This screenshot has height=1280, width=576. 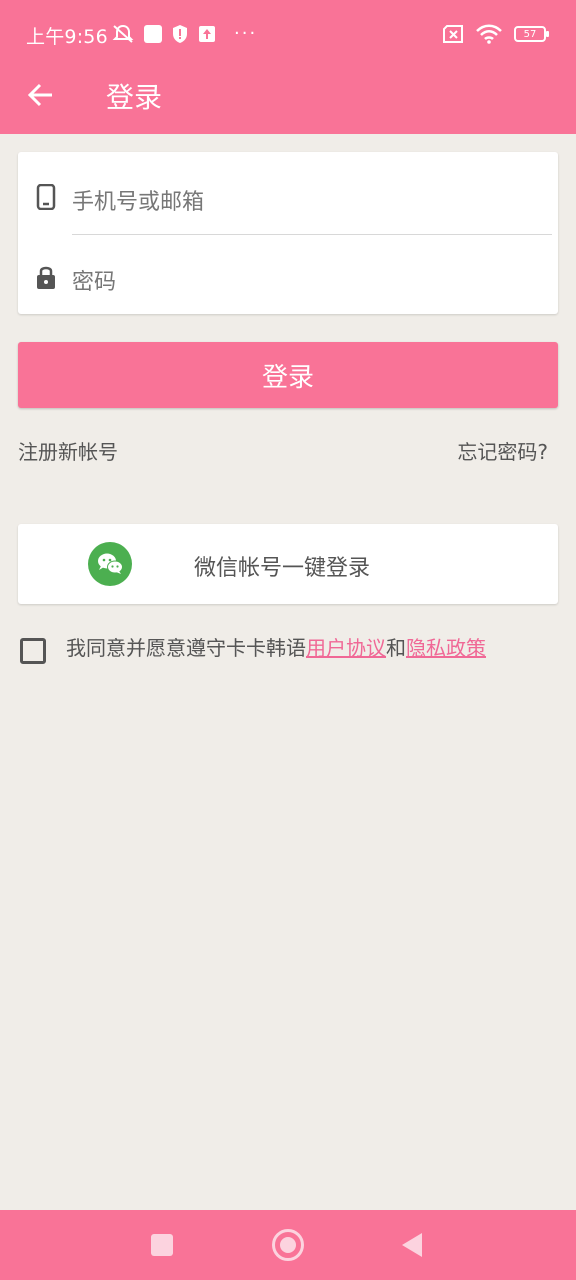 I want to click on upload-icon, so click(x=207, y=34).